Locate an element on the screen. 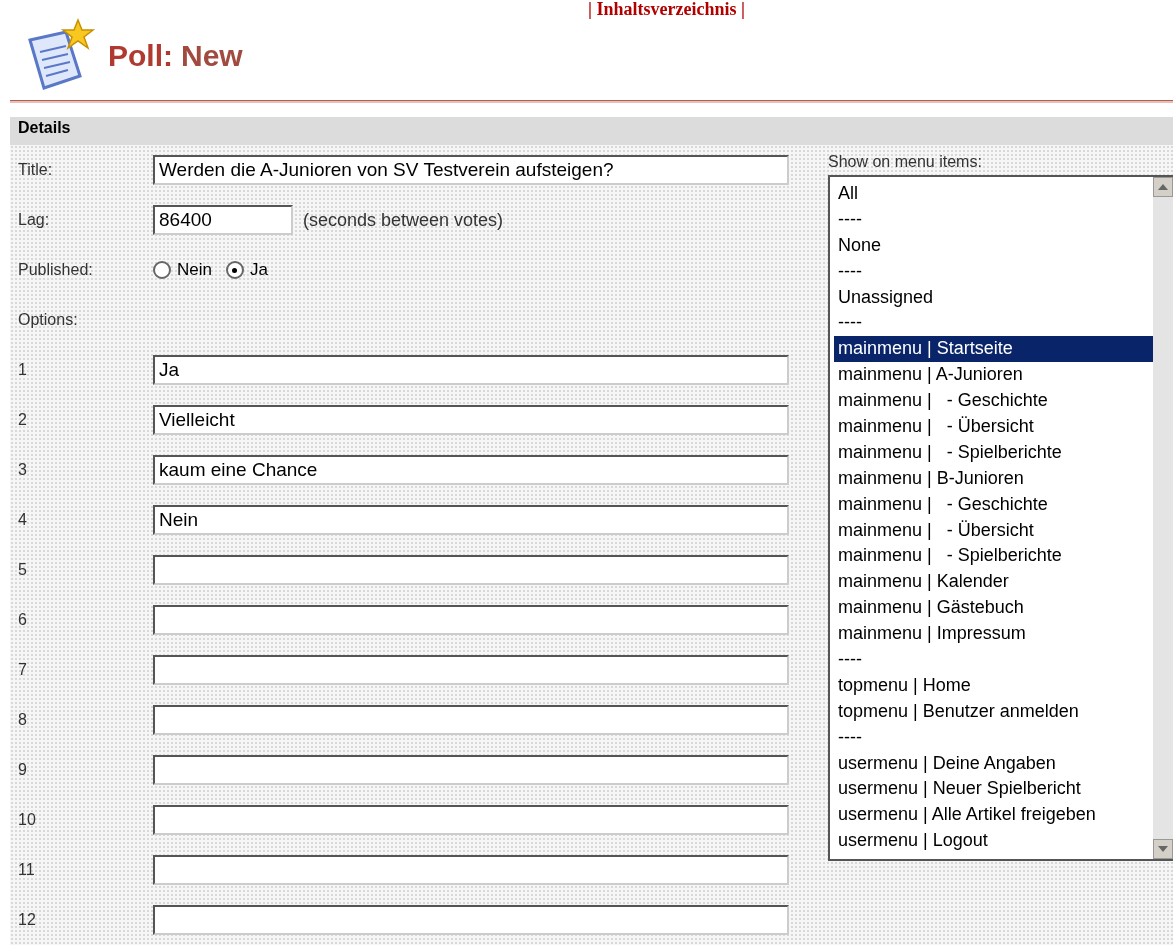 This screenshot has height=945, width=1173. page-title: Poll: New is located at coordinates (175, 56).